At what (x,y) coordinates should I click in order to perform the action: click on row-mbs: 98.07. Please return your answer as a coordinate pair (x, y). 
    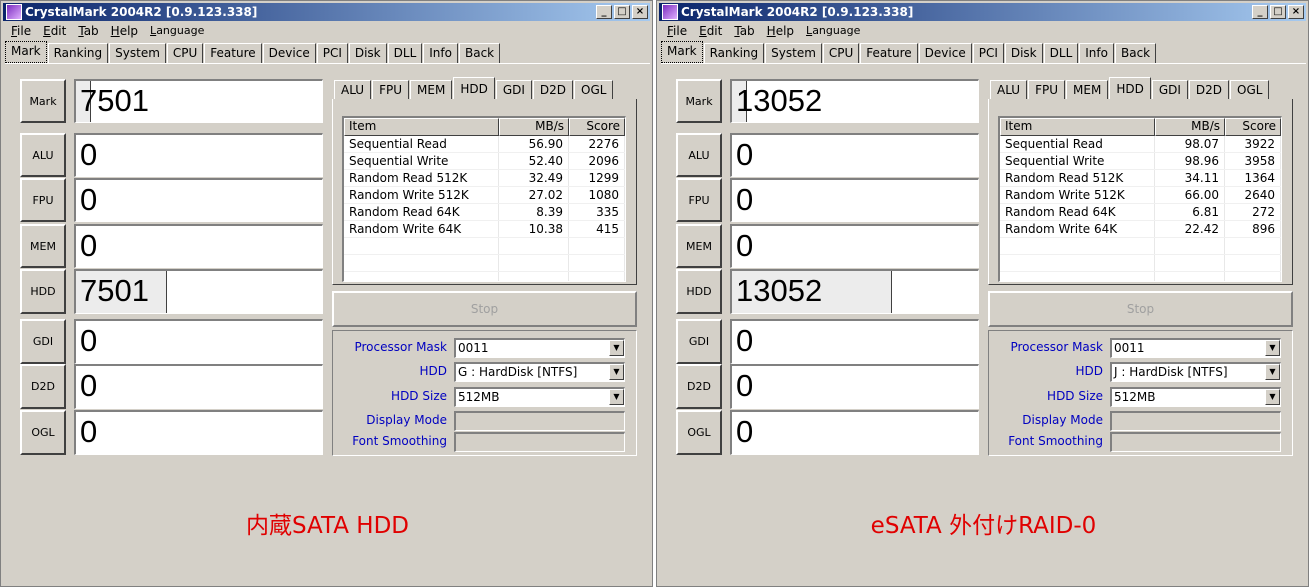
    Looking at the image, I should click on (1190, 144).